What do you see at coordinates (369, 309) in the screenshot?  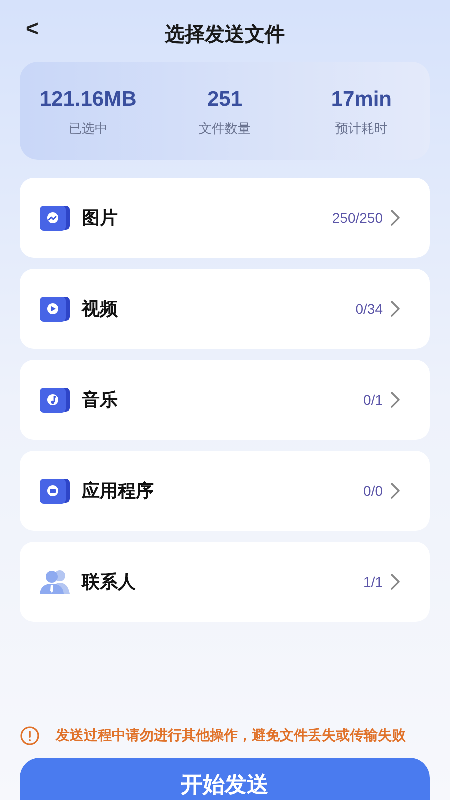 I see `selected-count: 0/34` at bounding box center [369, 309].